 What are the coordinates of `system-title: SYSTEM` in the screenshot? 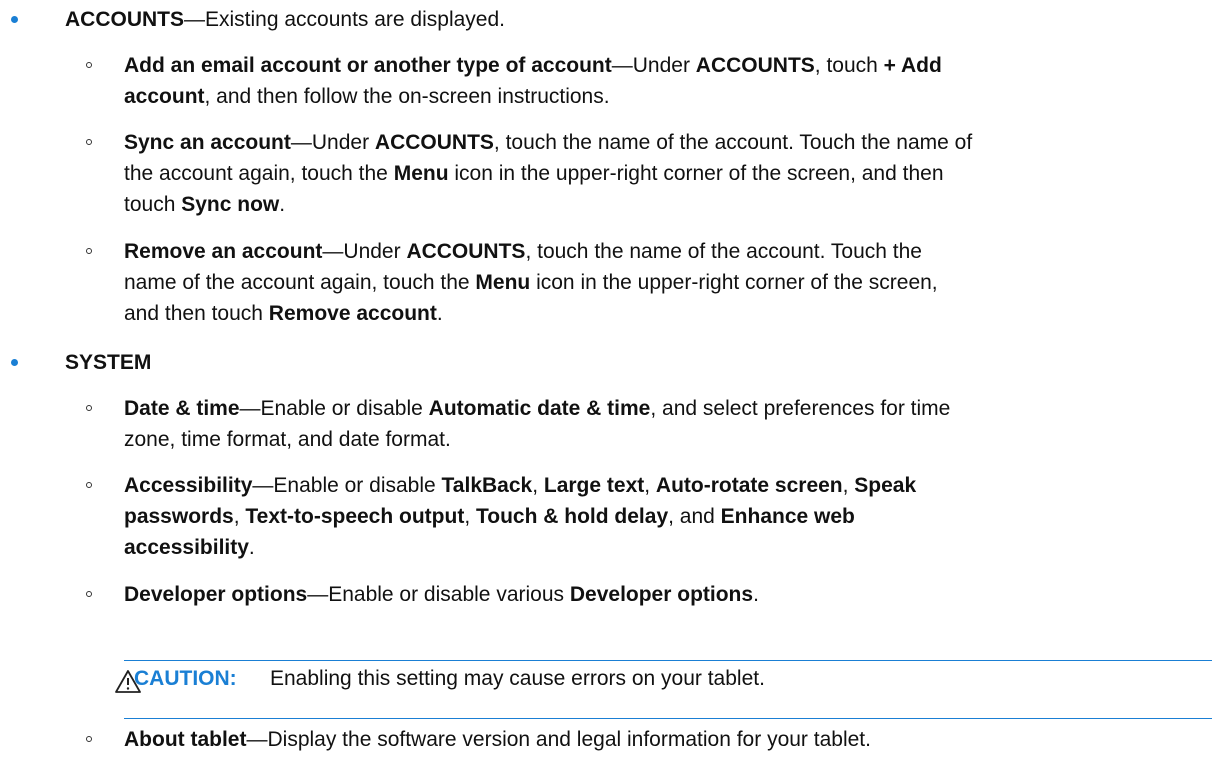 It's located at (108, 362).